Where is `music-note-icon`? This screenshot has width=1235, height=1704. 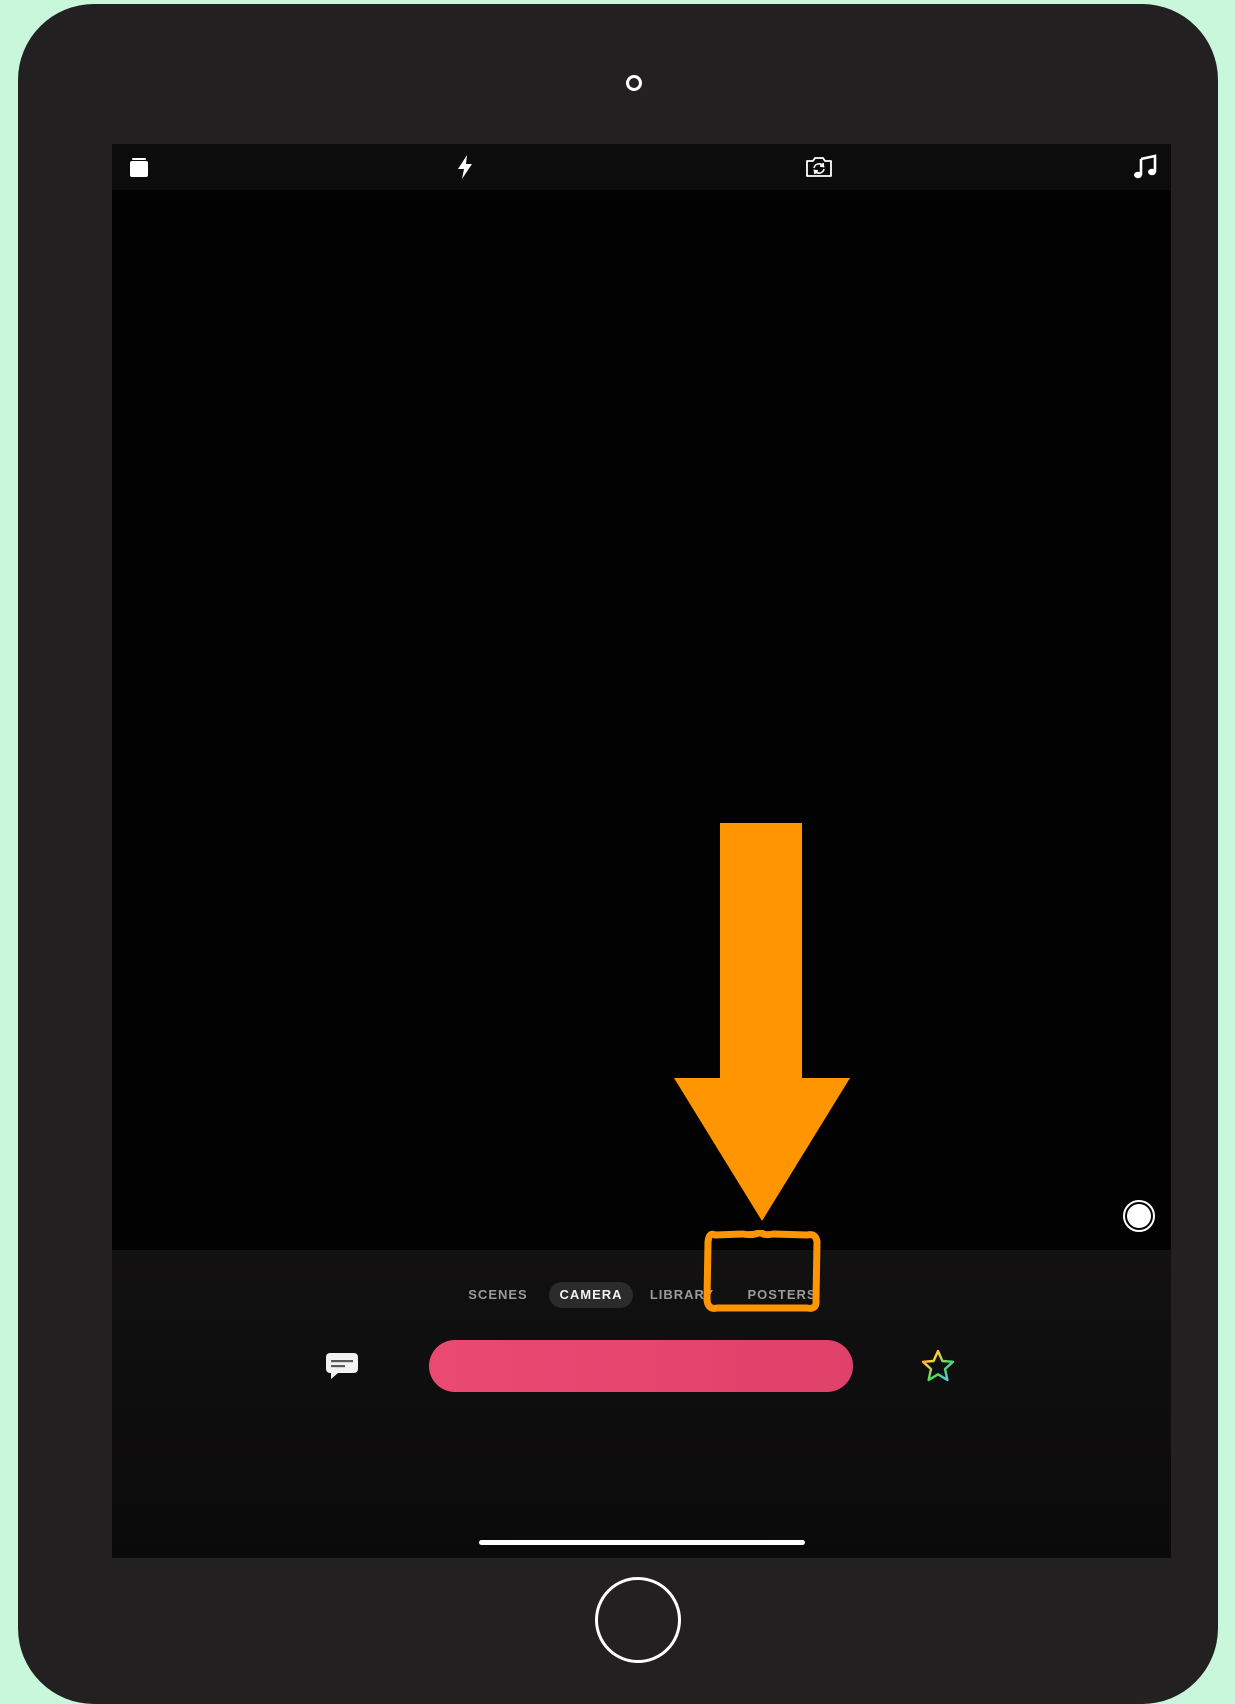
music-note-icon is located at coordinates (1145, 167).